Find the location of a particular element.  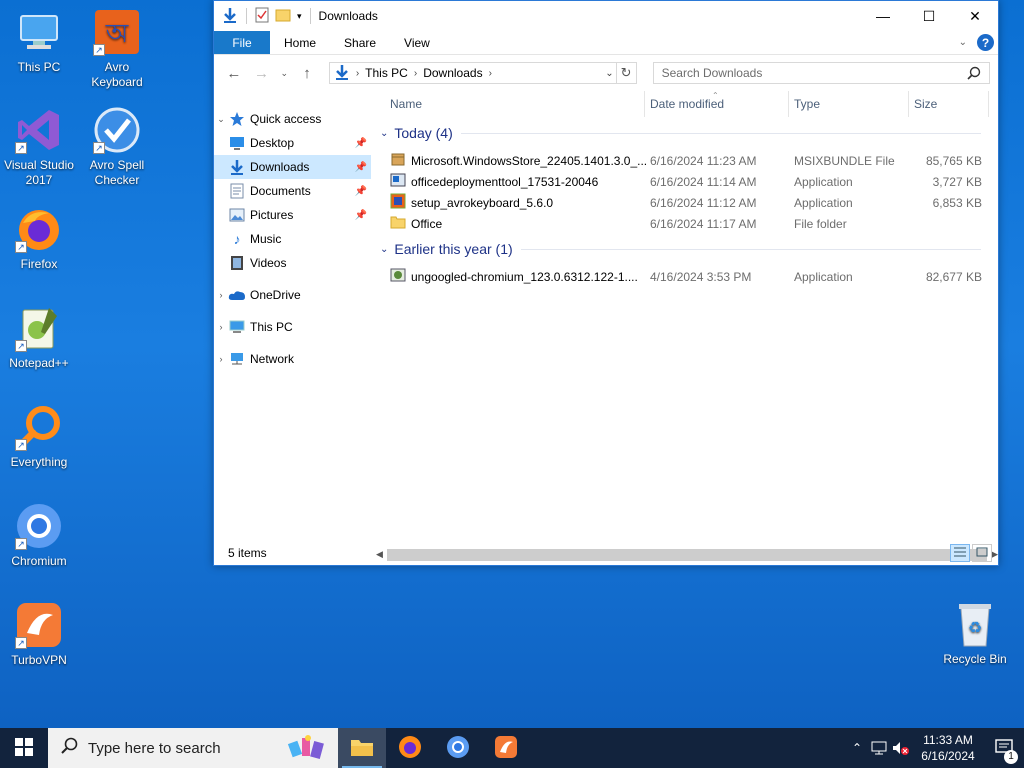

desktop-icon-avro-keyboard: অ ↗ Avro Keyboard is located at coordinates (117, 49).